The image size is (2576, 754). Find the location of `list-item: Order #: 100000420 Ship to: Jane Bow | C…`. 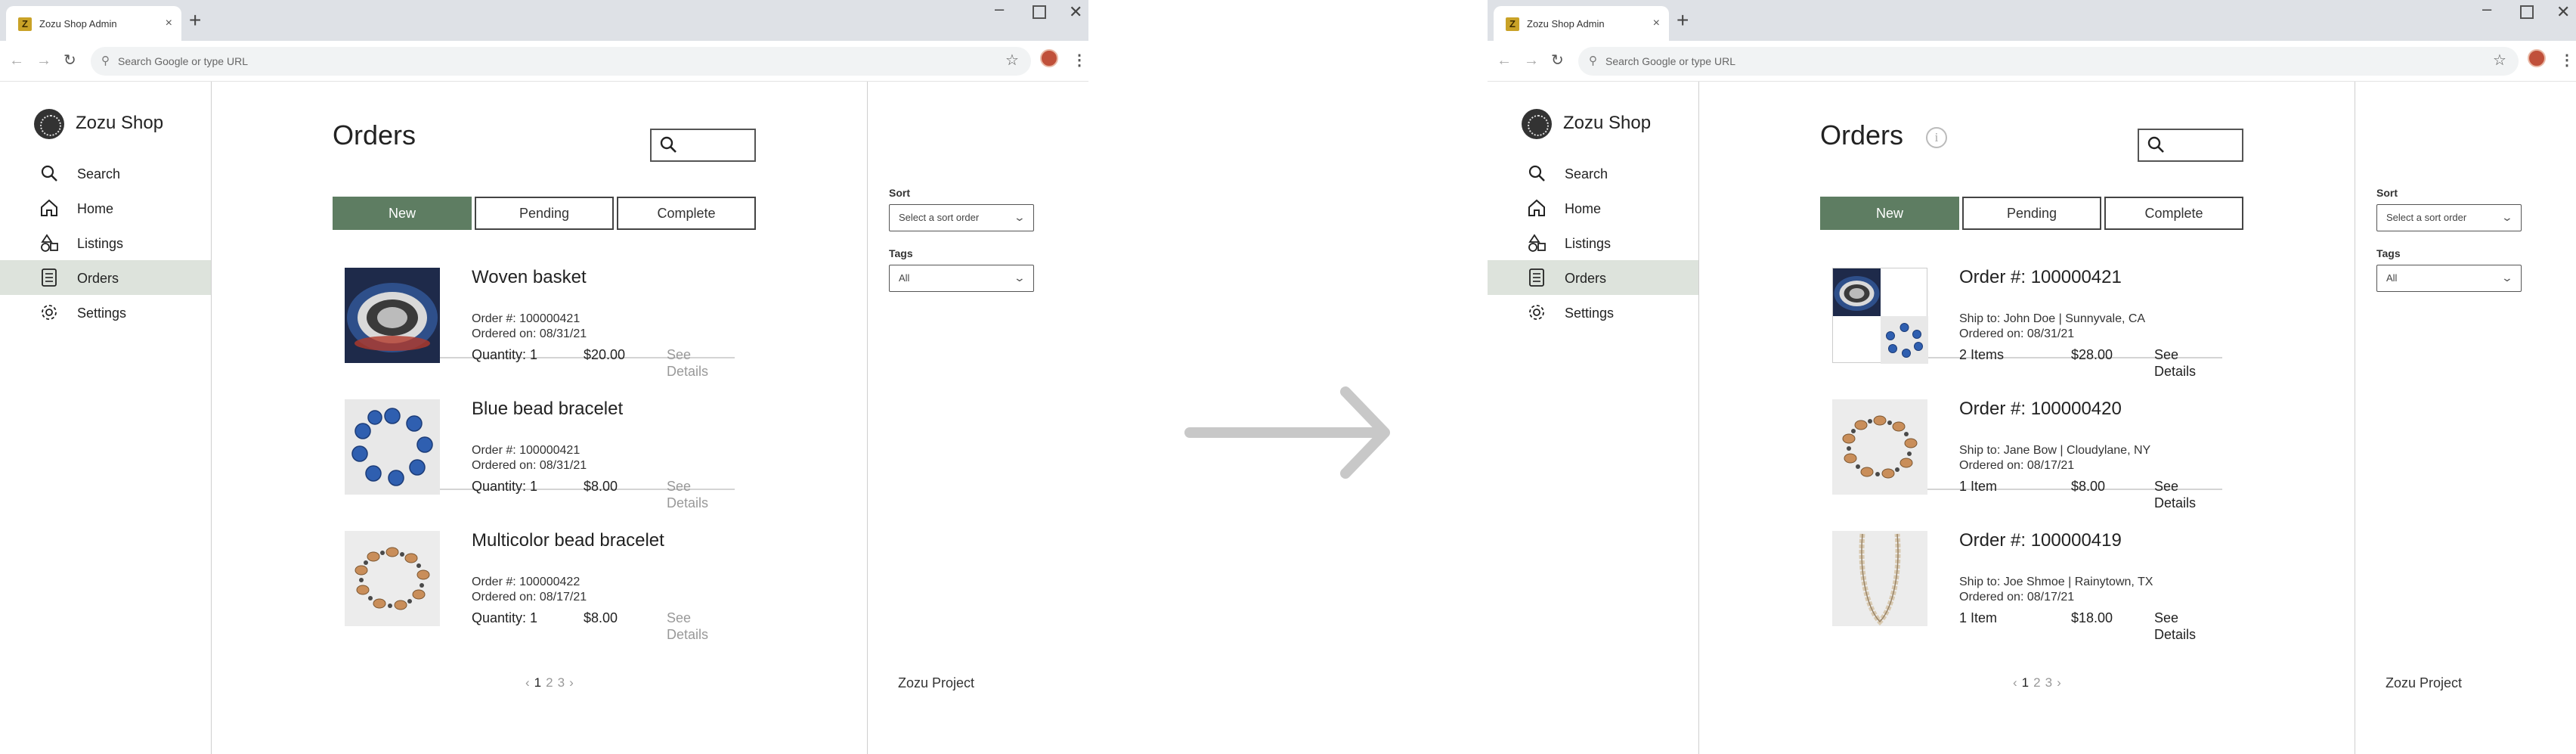

list-item: Order #: 100000420 Ship to: Jane Bow | C… is located at coordinates (2027, 449).